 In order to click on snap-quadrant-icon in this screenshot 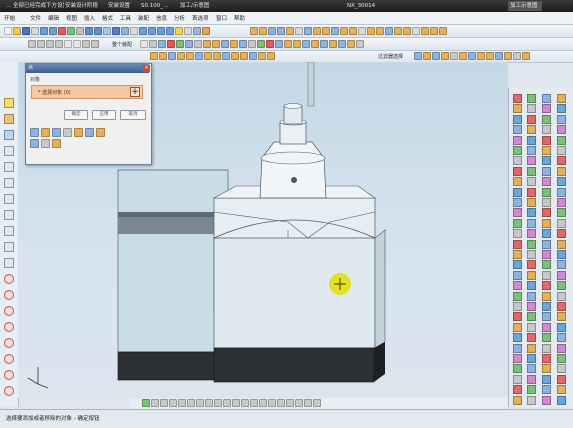, I will do `click(190, 56)`.